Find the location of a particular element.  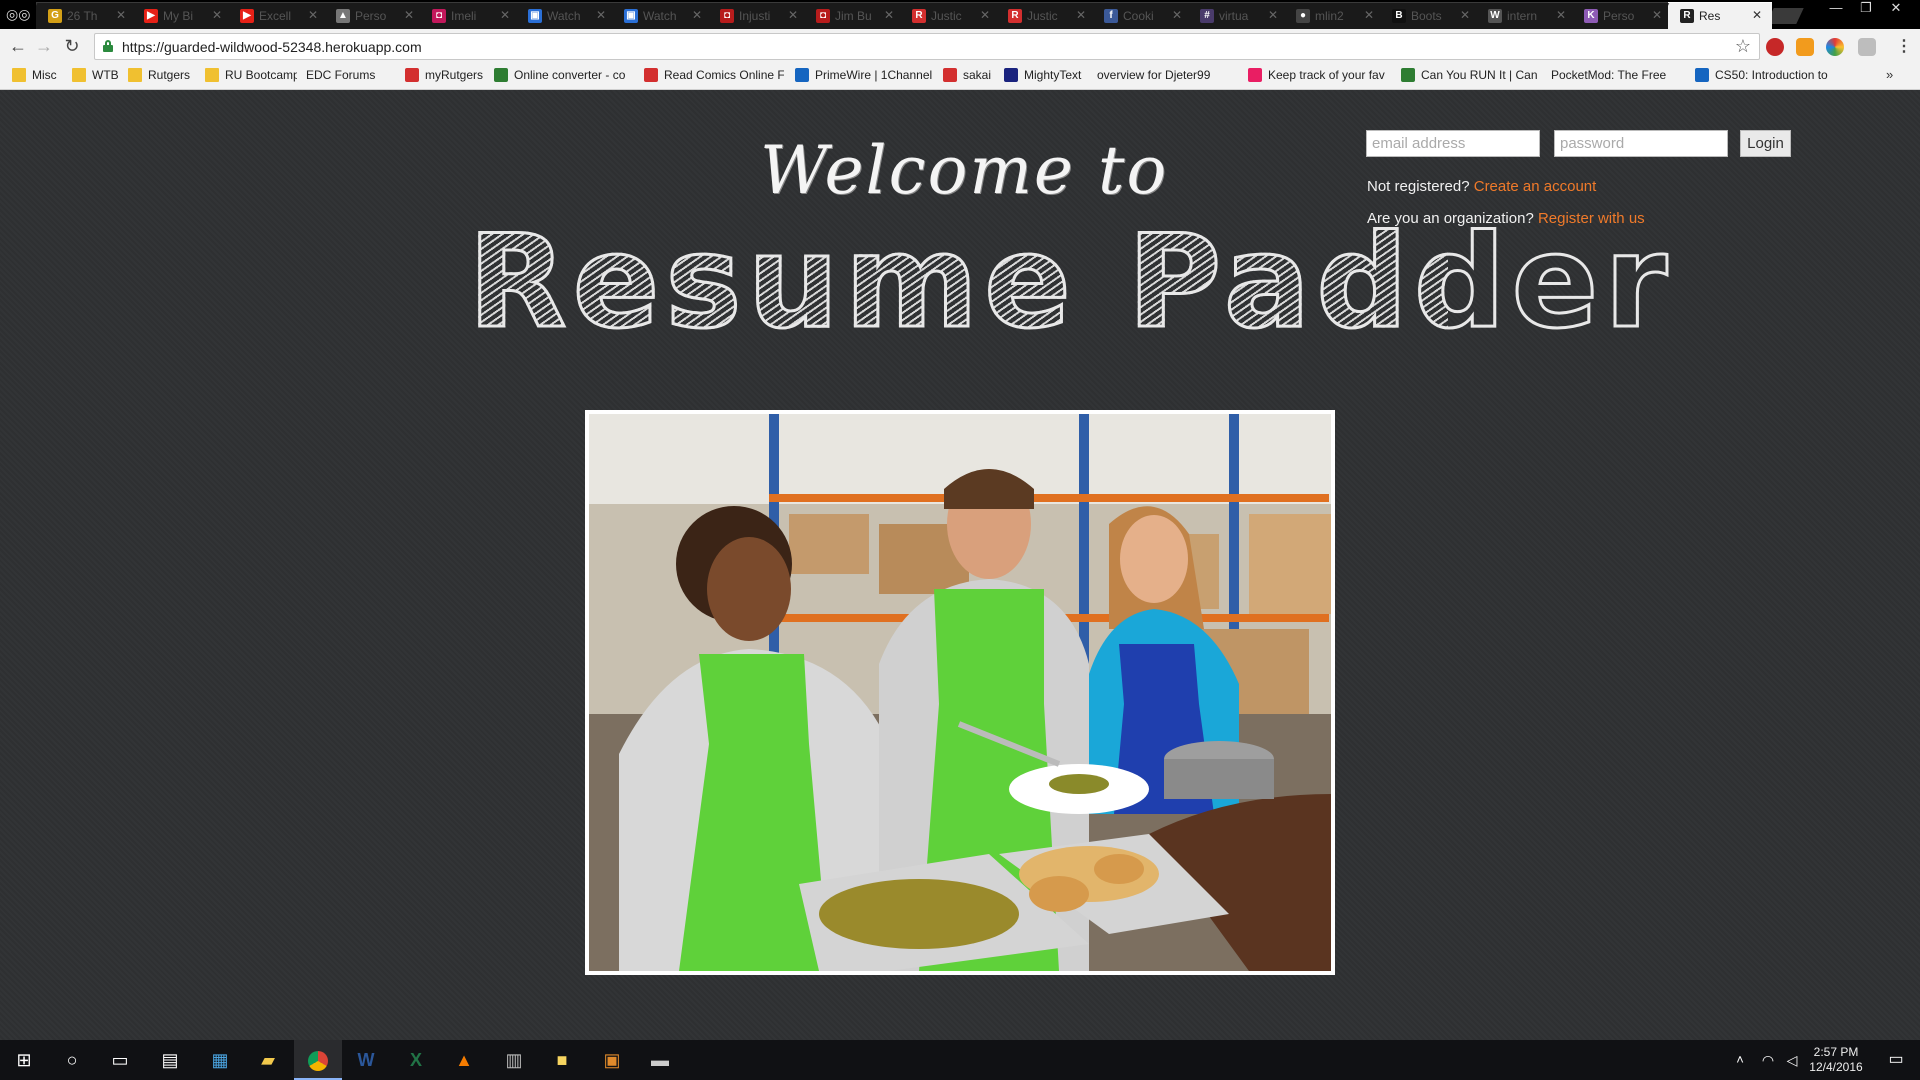

search-icon: ○ is located at coordinates (72, 1060).